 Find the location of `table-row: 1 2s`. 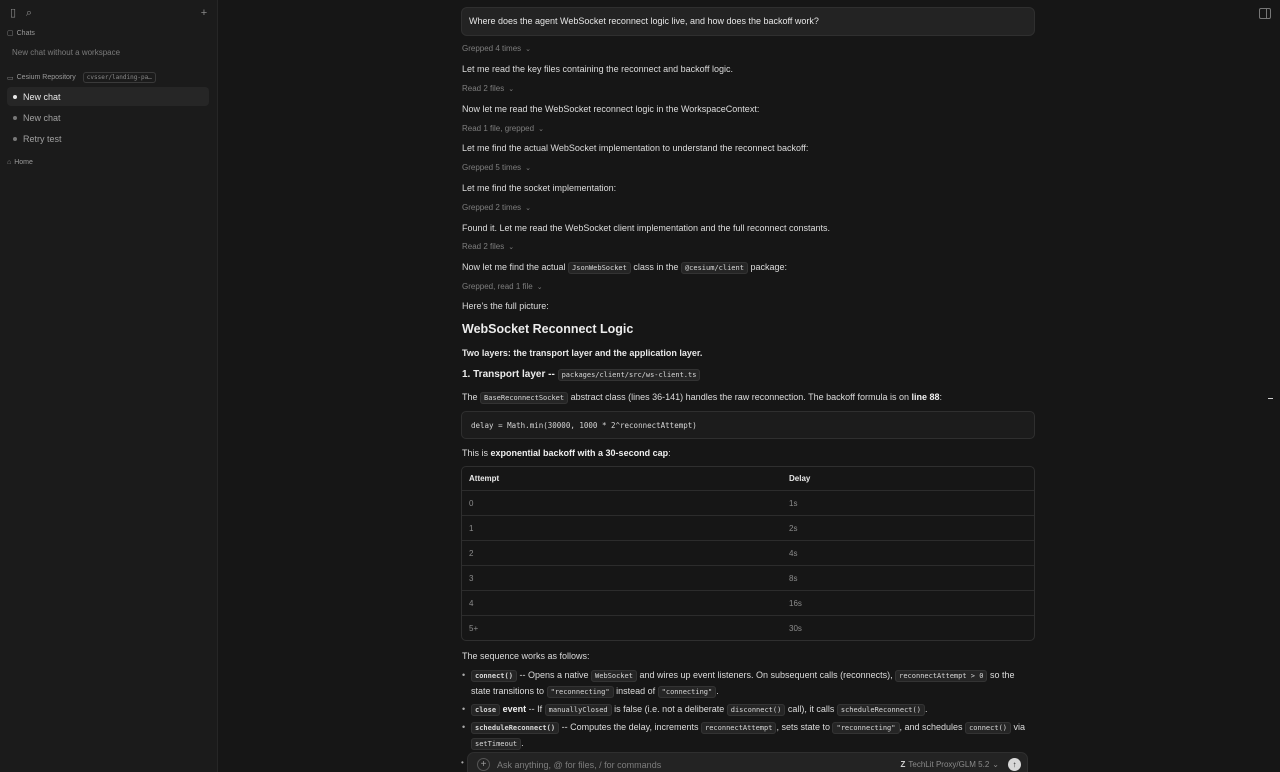

table-row: 1 2s is located at coordinates (748, 528).